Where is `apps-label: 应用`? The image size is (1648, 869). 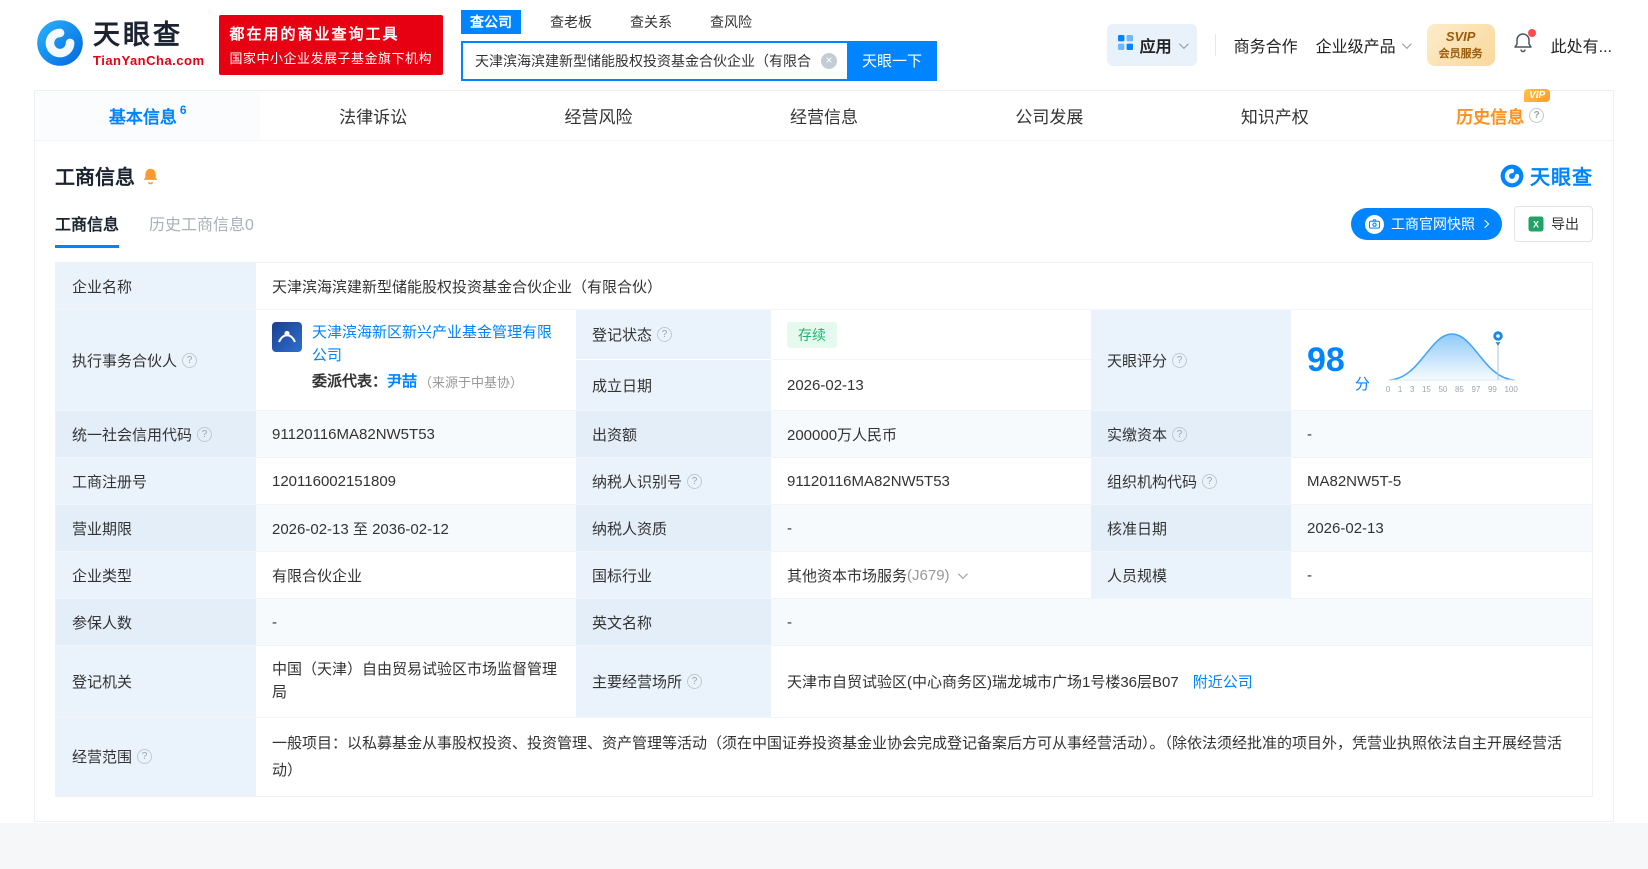
apps-label: 应用 is located at coordinates (1155, 47).